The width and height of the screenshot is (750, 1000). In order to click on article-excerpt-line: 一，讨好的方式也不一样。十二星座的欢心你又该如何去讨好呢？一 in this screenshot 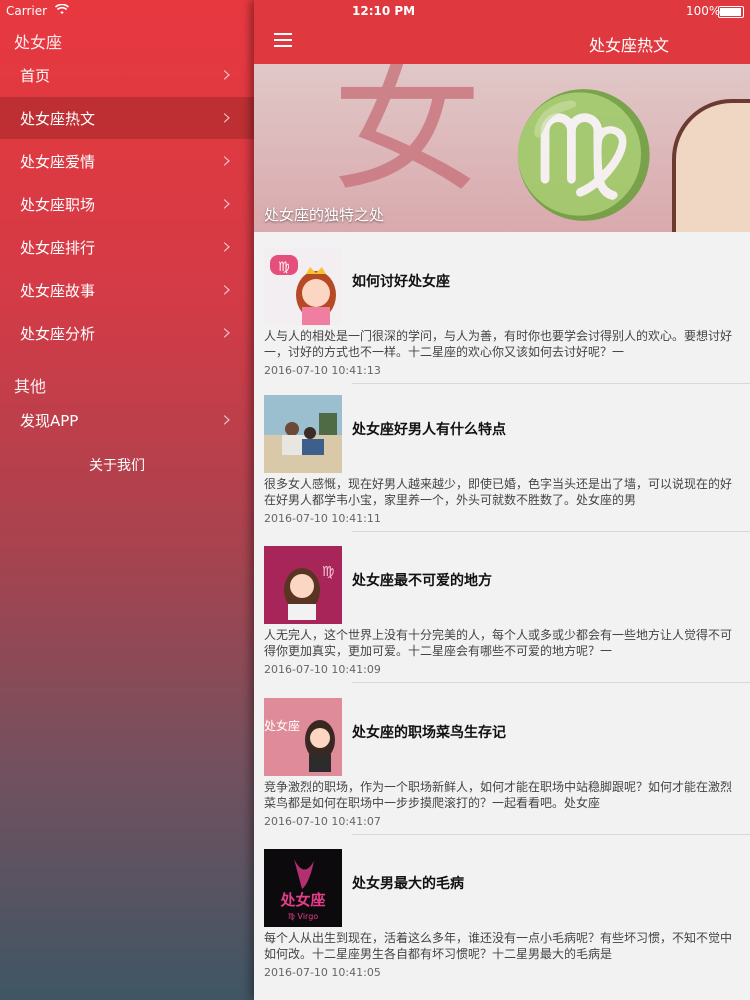, I will do `click(444, 352)`.